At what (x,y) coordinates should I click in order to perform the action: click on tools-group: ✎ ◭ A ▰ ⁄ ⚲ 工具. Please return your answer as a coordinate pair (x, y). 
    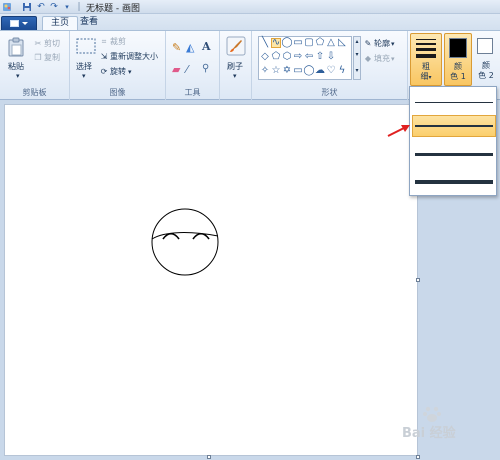
    Looking at the image, I should click on (193, 65).